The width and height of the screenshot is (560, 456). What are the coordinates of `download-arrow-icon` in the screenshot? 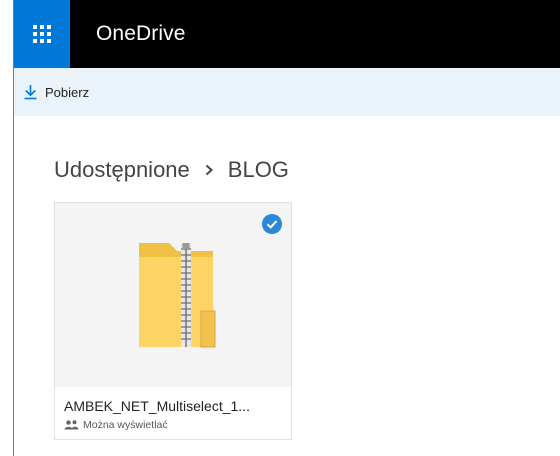 It's located at (30, 92).